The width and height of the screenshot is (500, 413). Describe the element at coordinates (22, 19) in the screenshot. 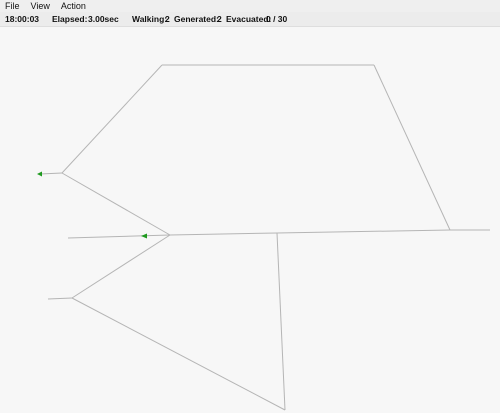

I see `clock-time: 18:00:03` at that location.